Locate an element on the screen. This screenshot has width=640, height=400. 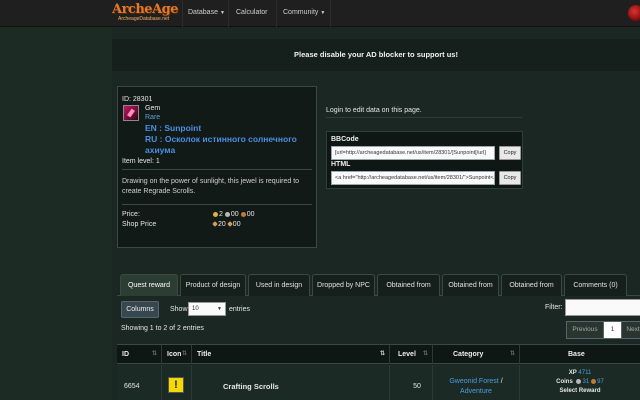
column-header-base-label: Base is located at coordinates (576, 354).